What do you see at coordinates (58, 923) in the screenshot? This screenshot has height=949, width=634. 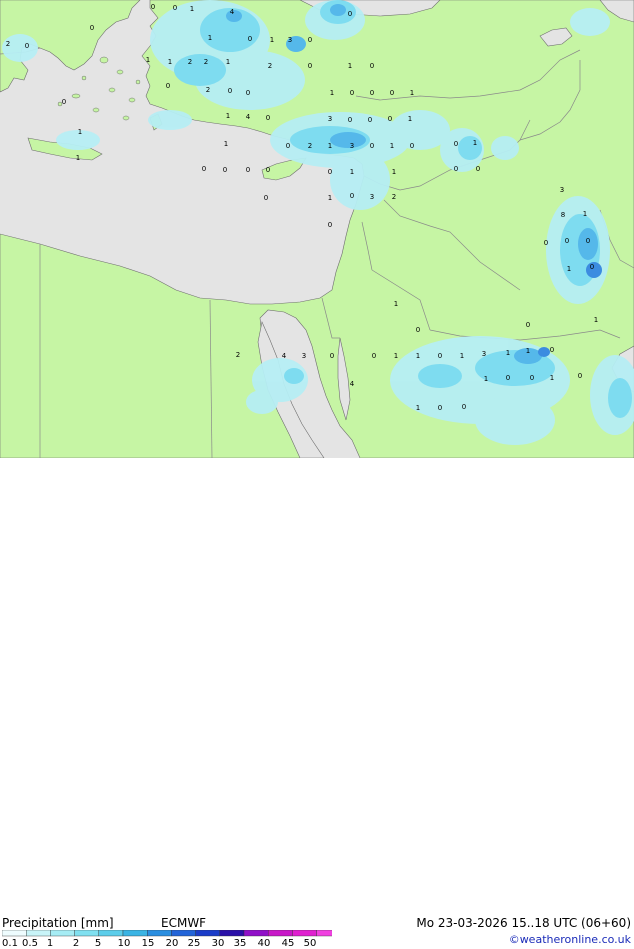 I see `legend-title: Precipitation [mm]` at bounding box center [58, 923].